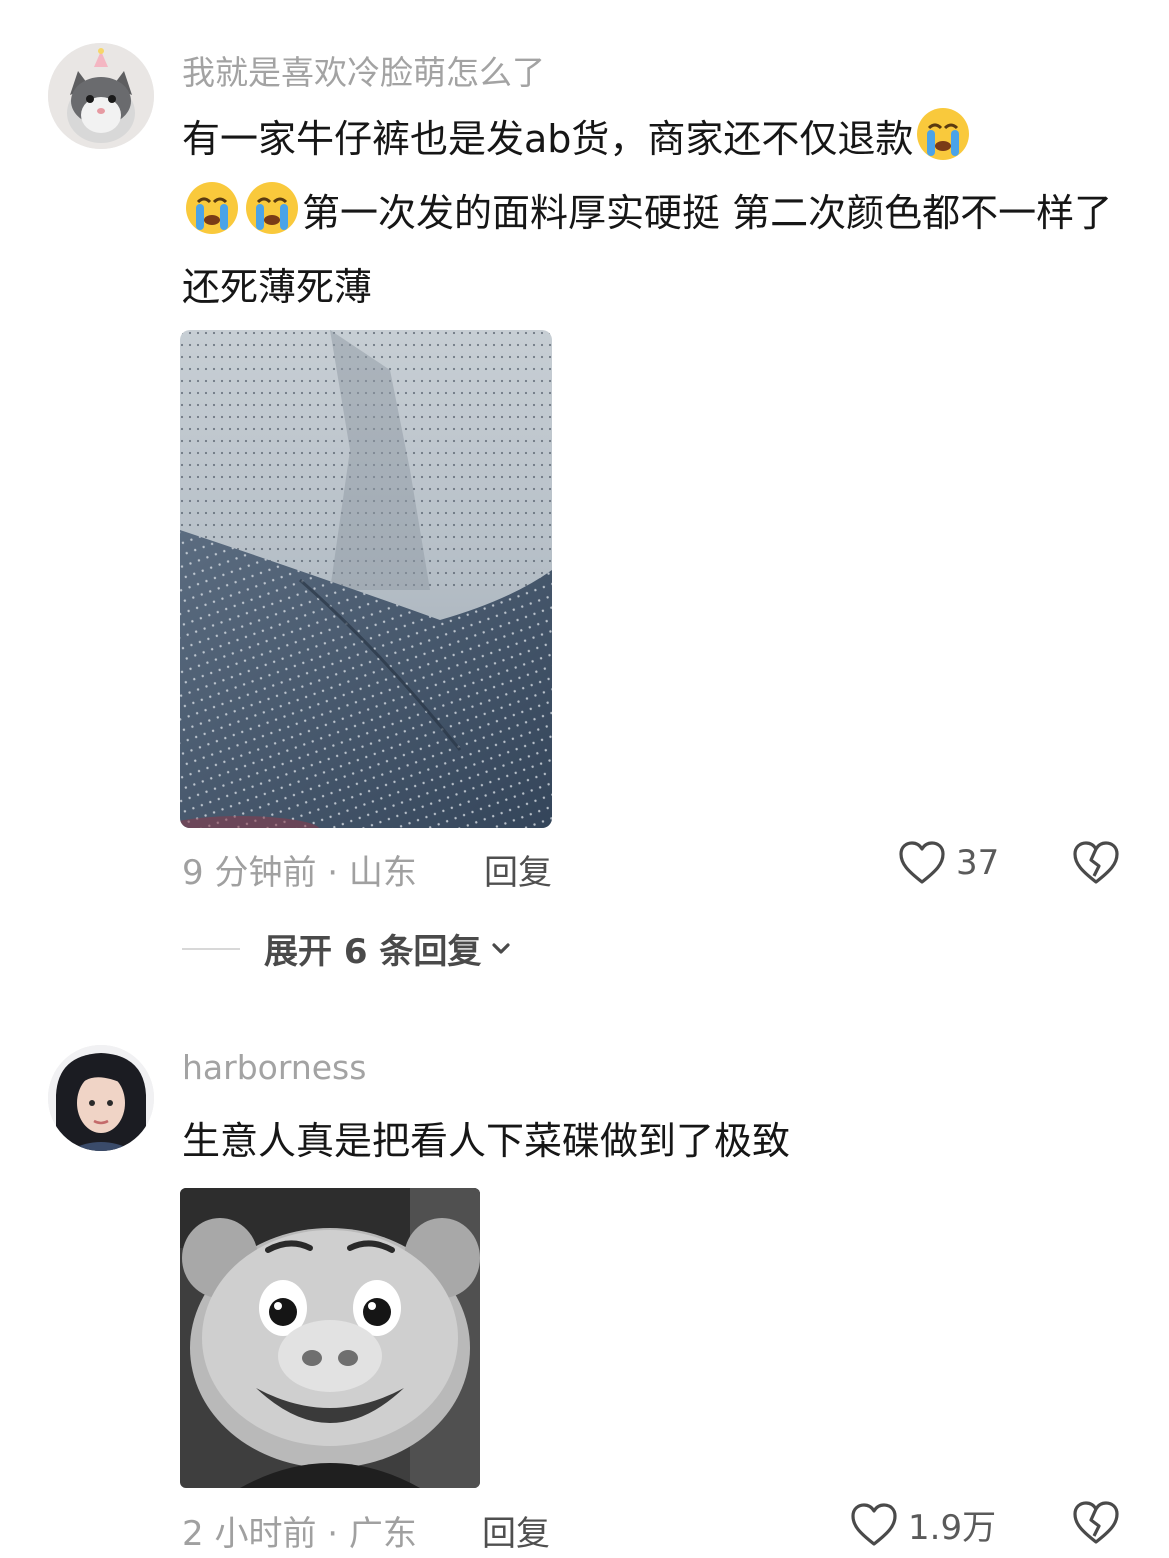 The image size is (1169, 1558). Describe the element at coordinates (647, 250) in the screenshot. I see `comment-text-part: 第一次发的面料厚实硬挺 第二次颜色都不一样了还死薄死薄` at that location.